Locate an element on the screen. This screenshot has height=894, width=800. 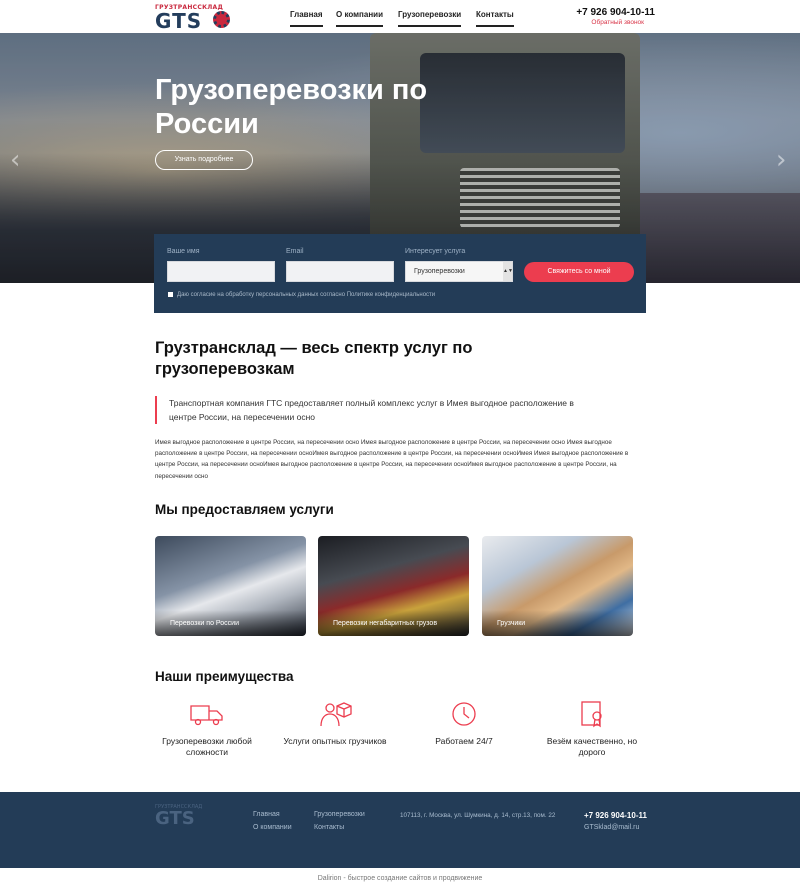
service-card-movers: Грузчики is located at coordinates (557, 586).